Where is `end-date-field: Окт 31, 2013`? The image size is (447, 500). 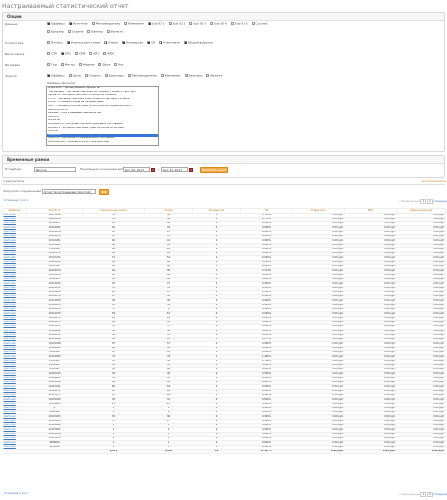 end-date-field: Окт 31, 2013 is located at coordinates (174, 169).